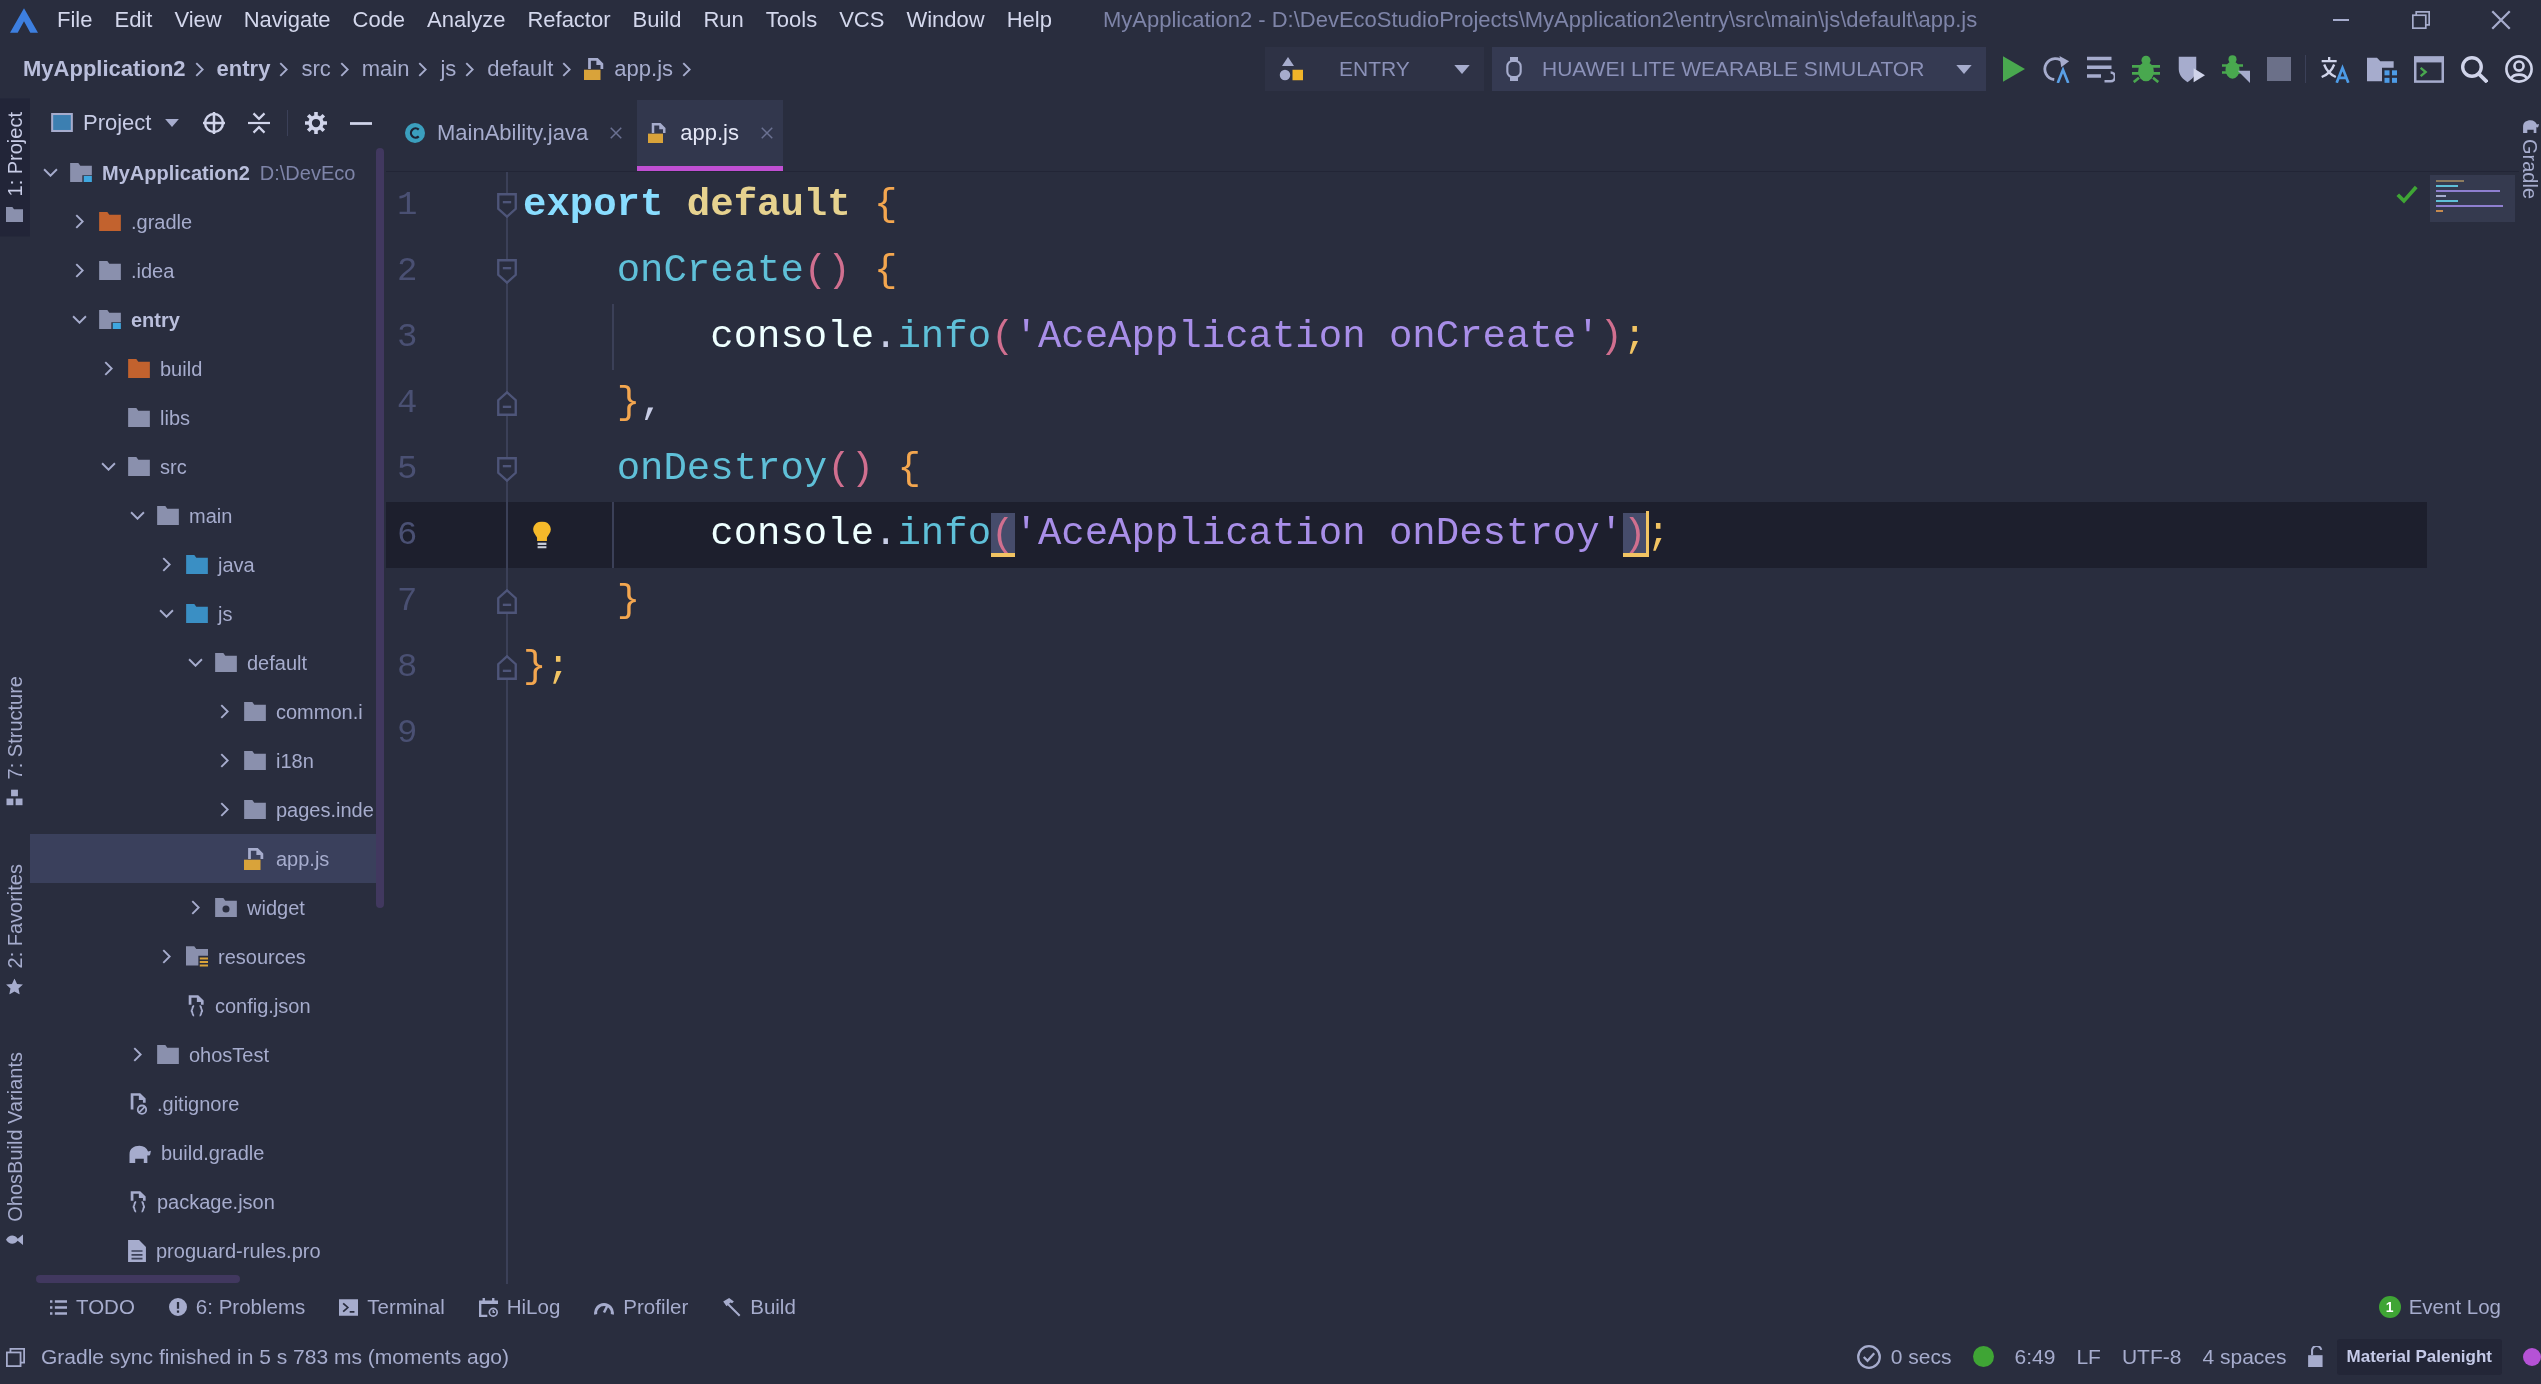 This screenshot has width=2541, height=1384. I want to click on lightbulb-icon, so click(542, 535).